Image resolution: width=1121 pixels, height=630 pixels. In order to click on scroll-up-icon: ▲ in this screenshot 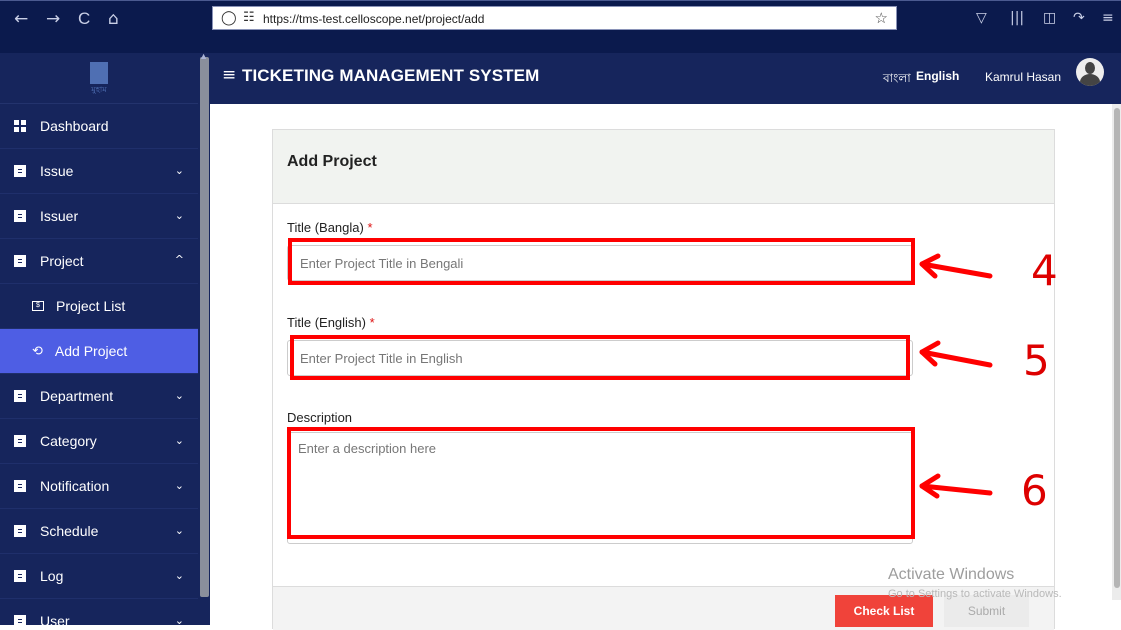, I will do `click(203, 57)`.